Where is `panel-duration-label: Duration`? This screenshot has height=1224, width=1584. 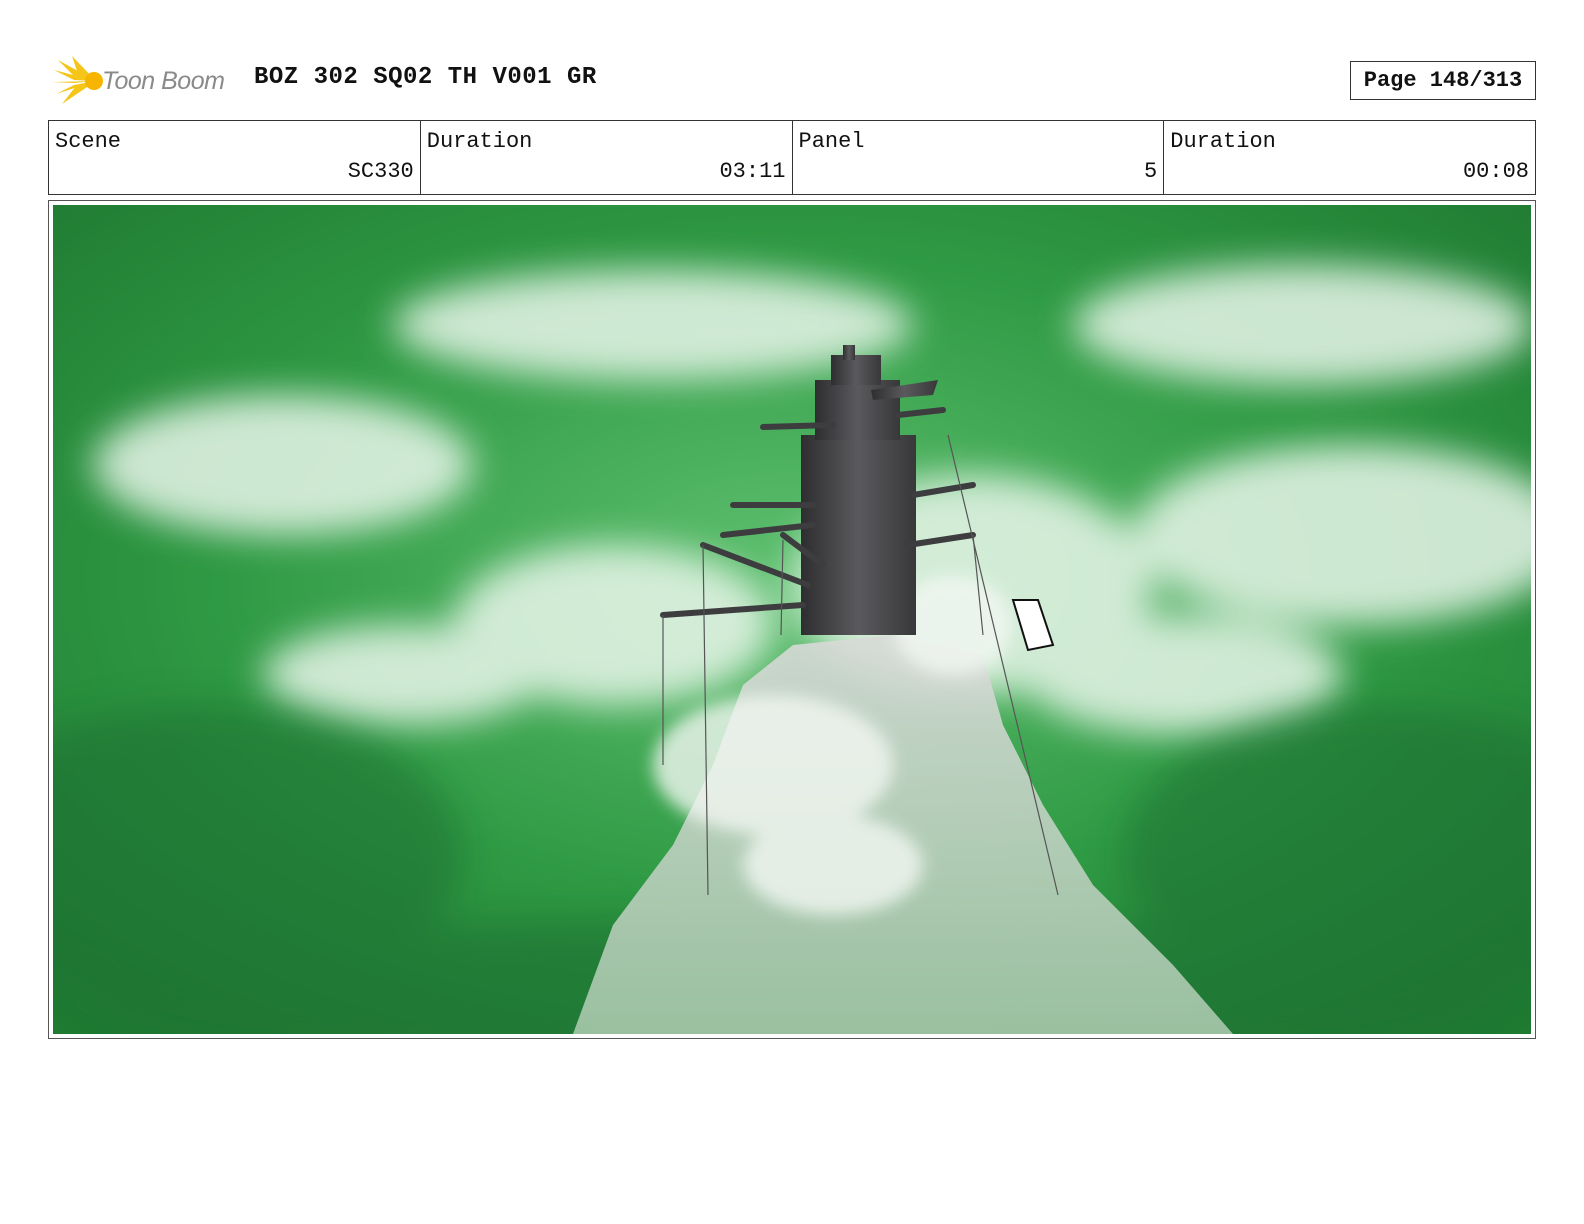
panel-duration-label: Duration is located at coordinates (1223, 141).